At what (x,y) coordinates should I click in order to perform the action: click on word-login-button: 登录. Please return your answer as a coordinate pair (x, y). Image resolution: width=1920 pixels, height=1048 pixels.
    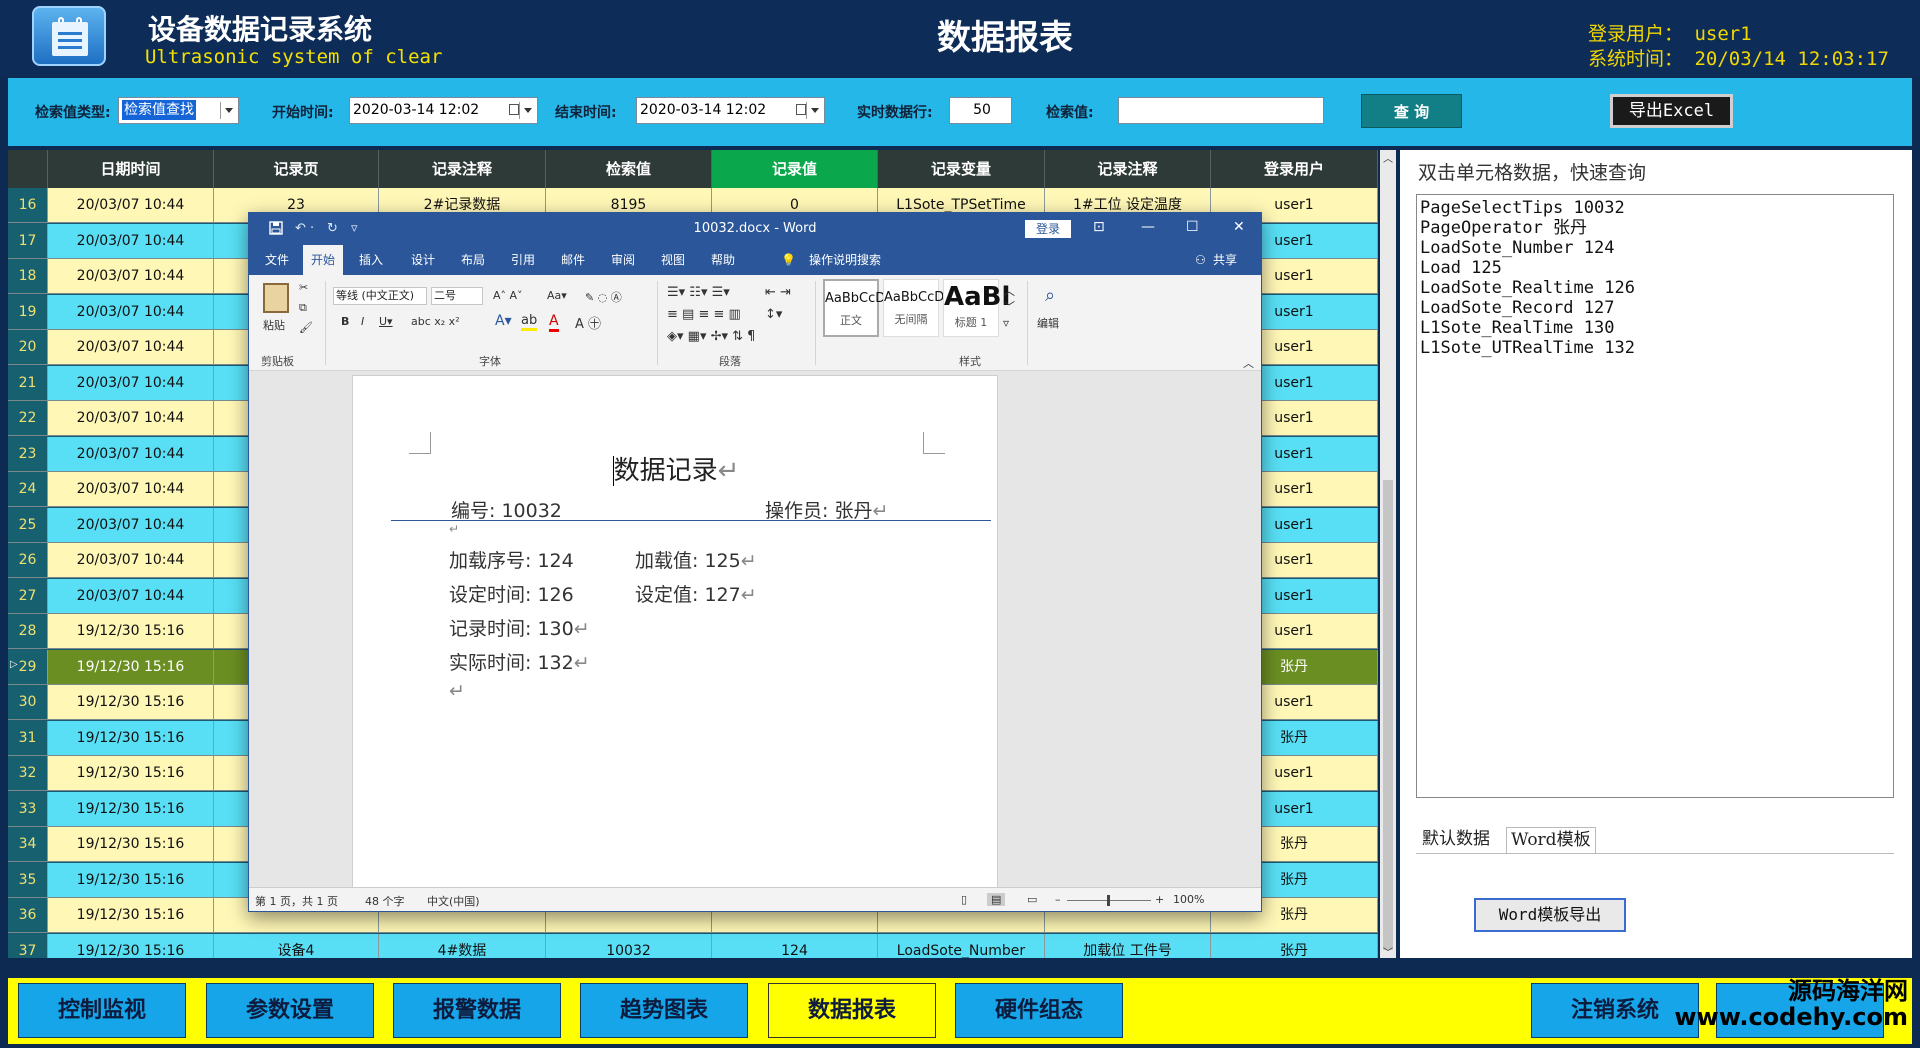
    Looking at the image, I should click on (1048, 229).